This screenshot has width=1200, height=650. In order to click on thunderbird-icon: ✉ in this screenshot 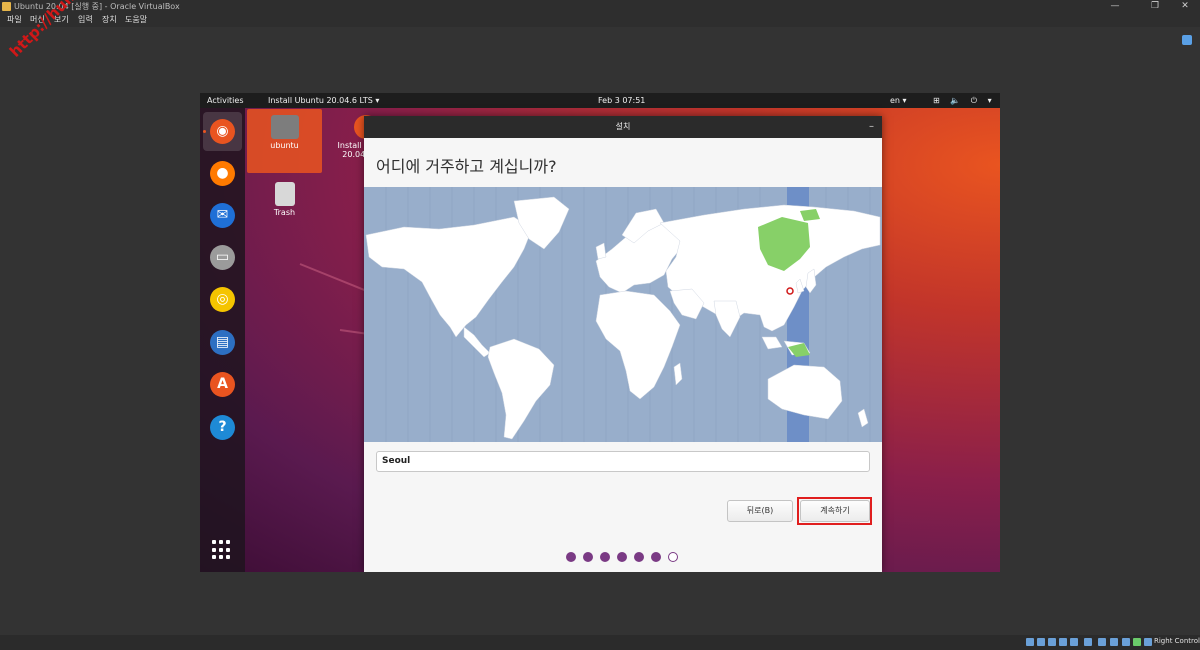, I will do `click(222, 215)`.